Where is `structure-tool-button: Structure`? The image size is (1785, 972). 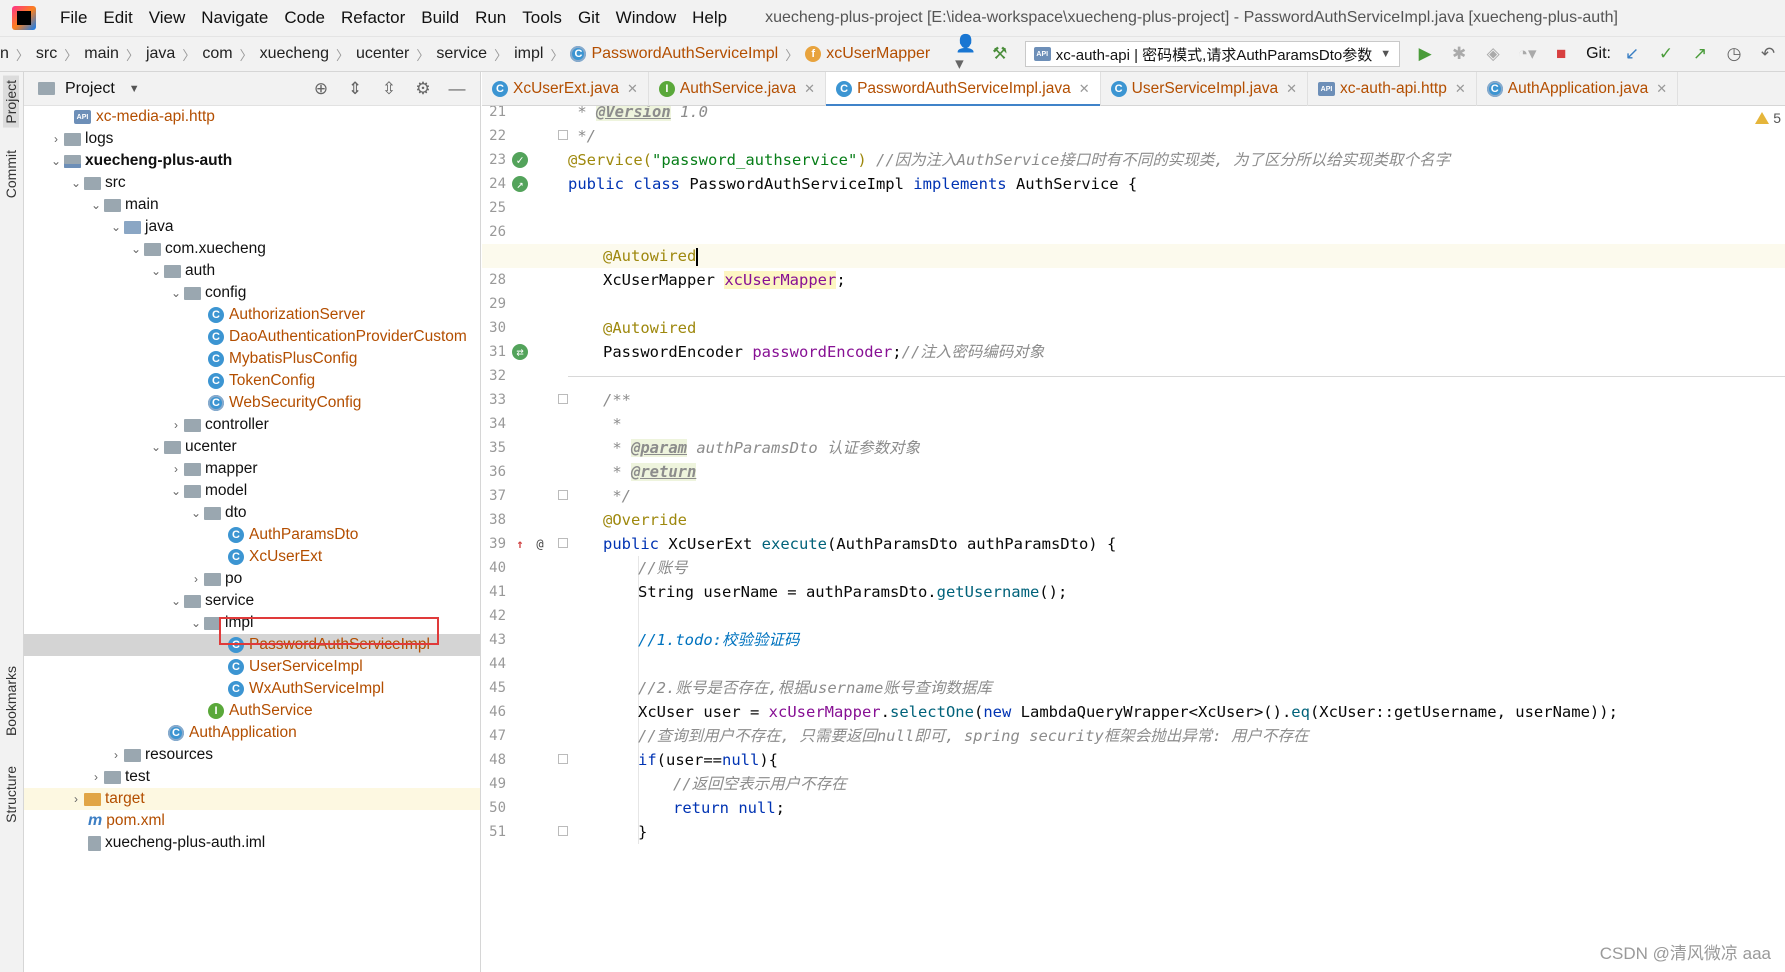 structure-tool-button: Structure is located at coordinates (11, 794).